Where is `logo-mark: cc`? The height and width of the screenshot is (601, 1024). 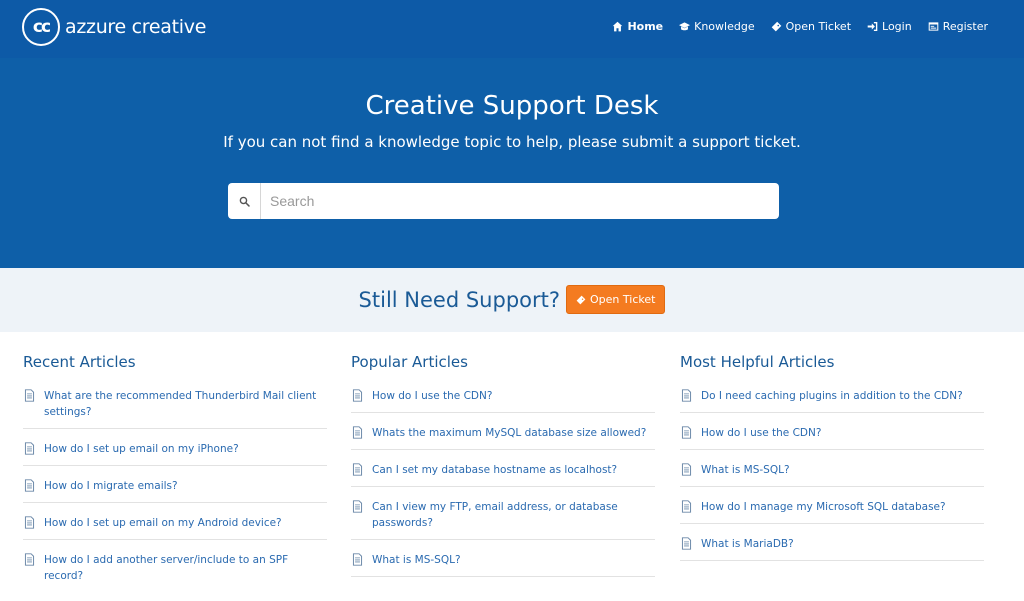
logo-mark: cc is located at coordinates (41, 27).